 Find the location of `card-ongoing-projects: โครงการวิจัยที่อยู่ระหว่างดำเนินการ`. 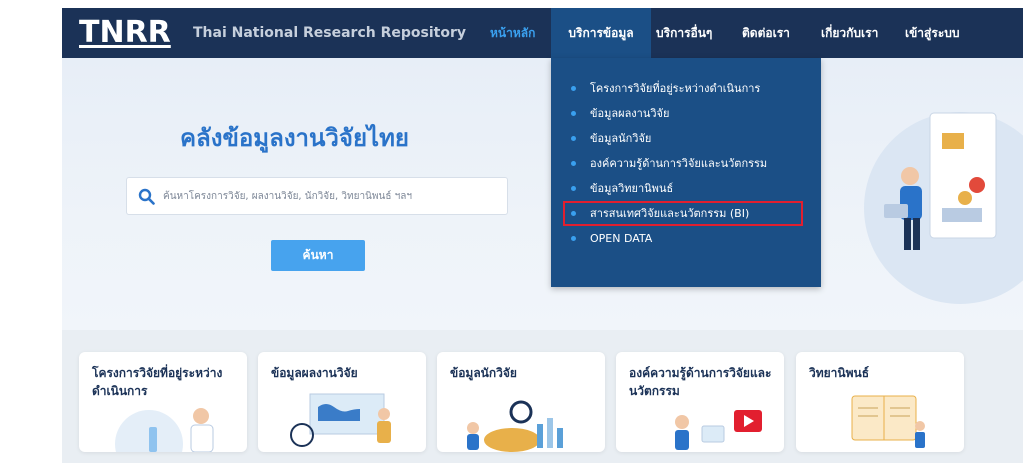

card-ongoing-projects: โครงการวิจัยที่อยู่ระหว่างดำเนินการ is located at coordinates (163, 402).